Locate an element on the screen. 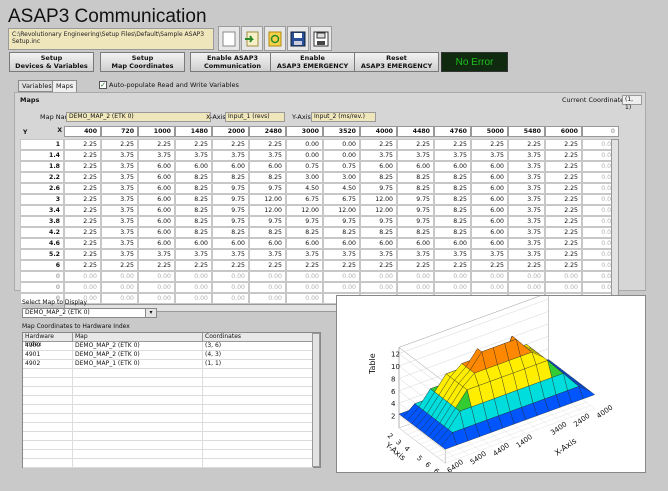 Image resolution: width=668 pixels, height=491 pixels. hw-index-cell: 4901 is located at coordinates (48, 355).